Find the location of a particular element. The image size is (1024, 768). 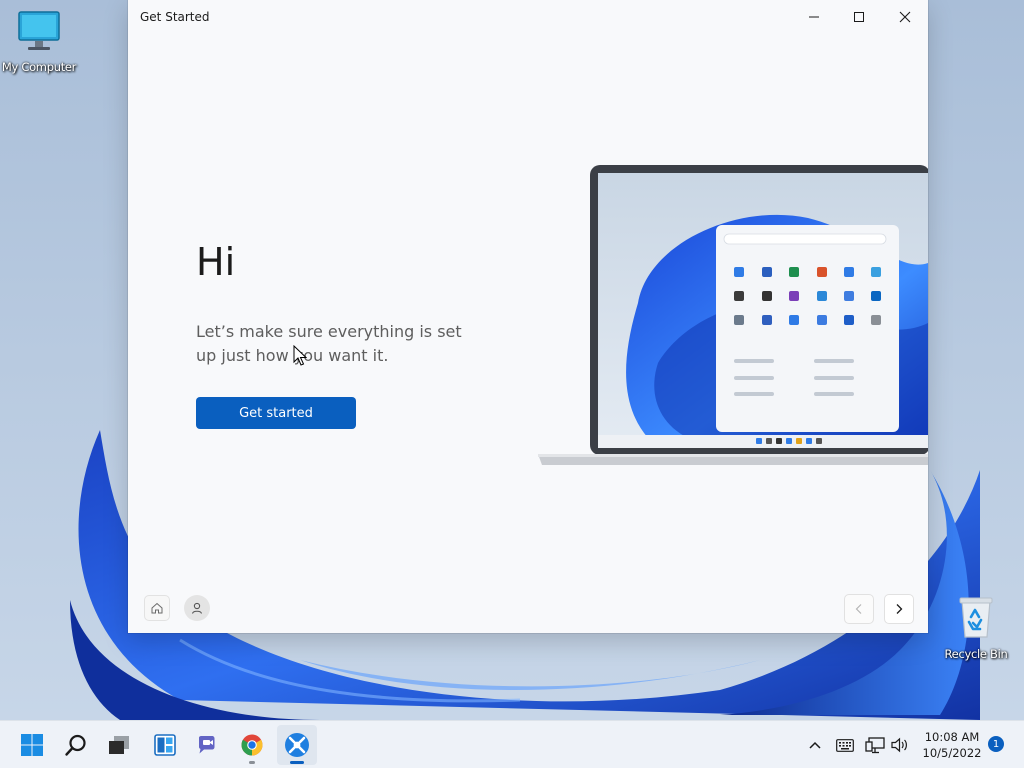

window-title: Get Started is located at coordinates (175, 17).